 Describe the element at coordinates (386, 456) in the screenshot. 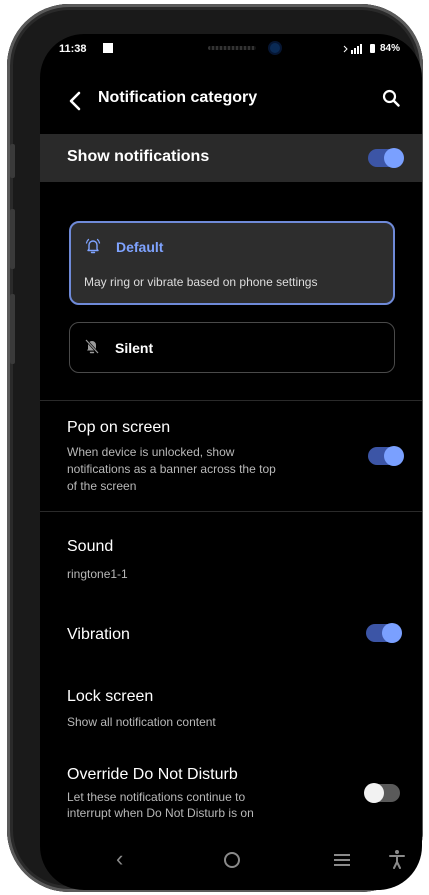

I see `pop-on-screen-toggle` at that location.